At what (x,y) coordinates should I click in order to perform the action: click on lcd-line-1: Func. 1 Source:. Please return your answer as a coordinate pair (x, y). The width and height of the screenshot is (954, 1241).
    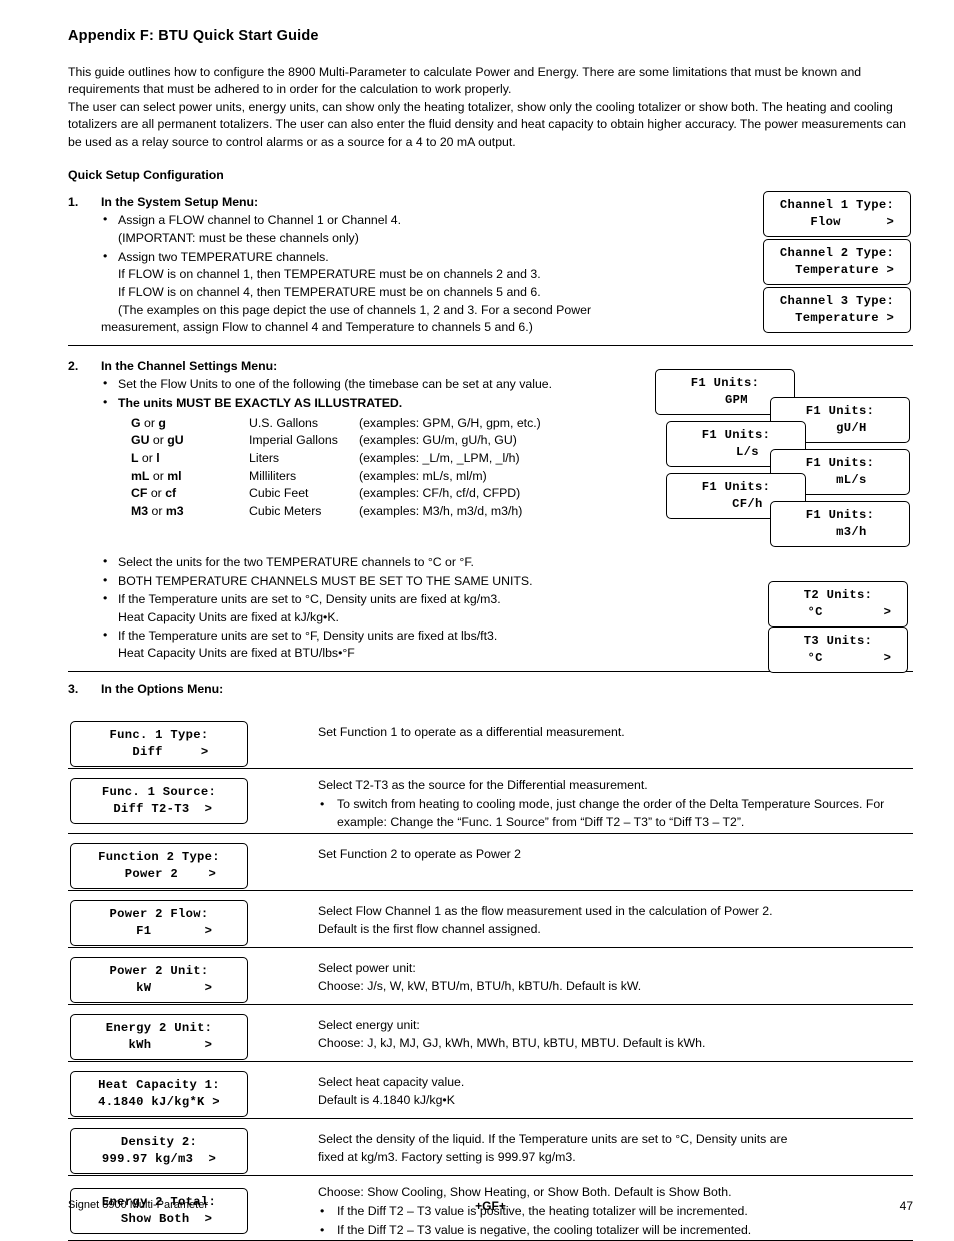
    Looking at the image, I should click on (159, 792).